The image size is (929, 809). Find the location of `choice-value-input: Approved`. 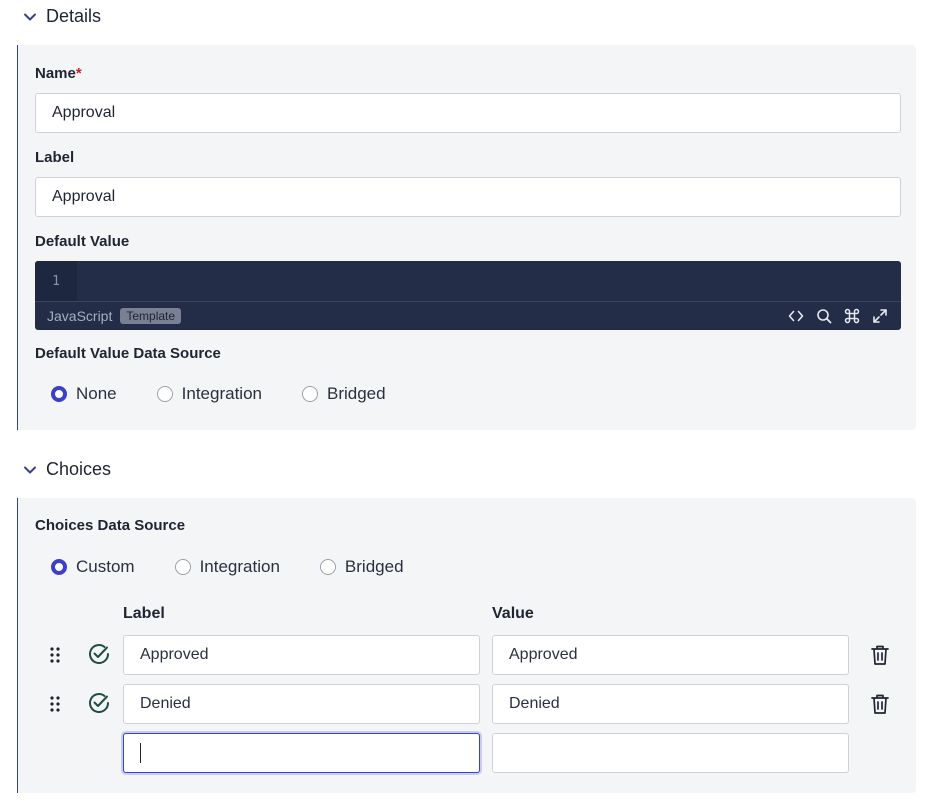

choice-value-input: Approved is located at coordinates (670, 655).